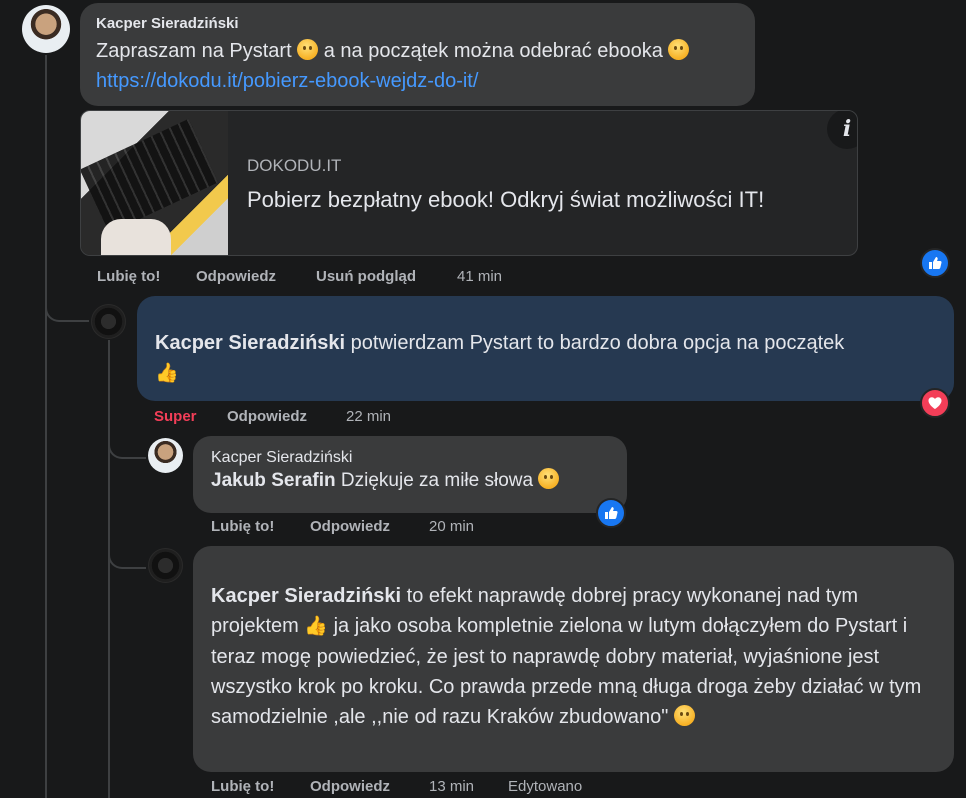 The height and width of the screenshot is (798, 966). I want to click on hand-image, so click(136, 237).